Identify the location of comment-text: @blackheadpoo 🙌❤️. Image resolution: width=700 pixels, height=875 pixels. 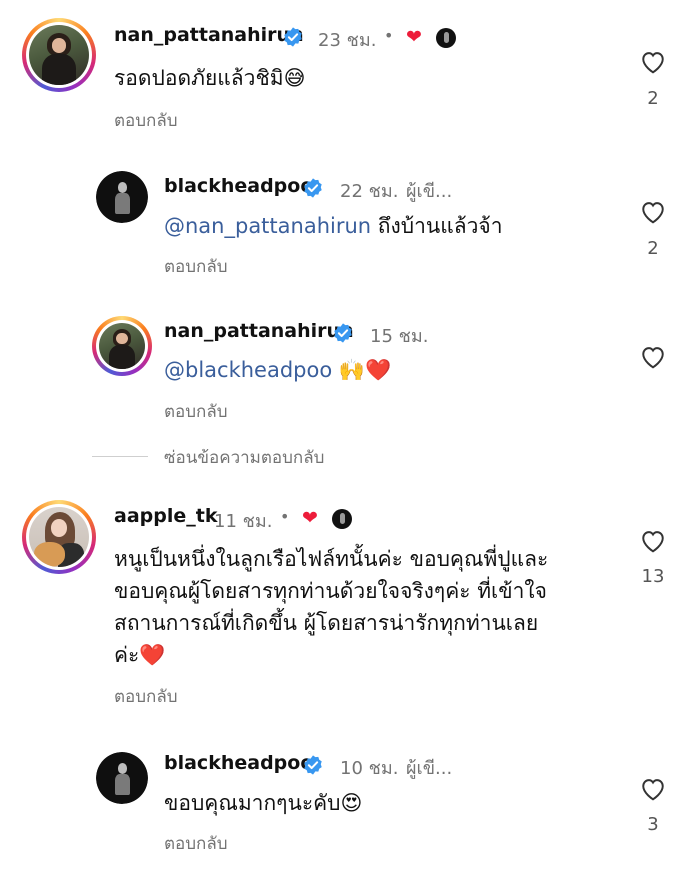
(278, 370).